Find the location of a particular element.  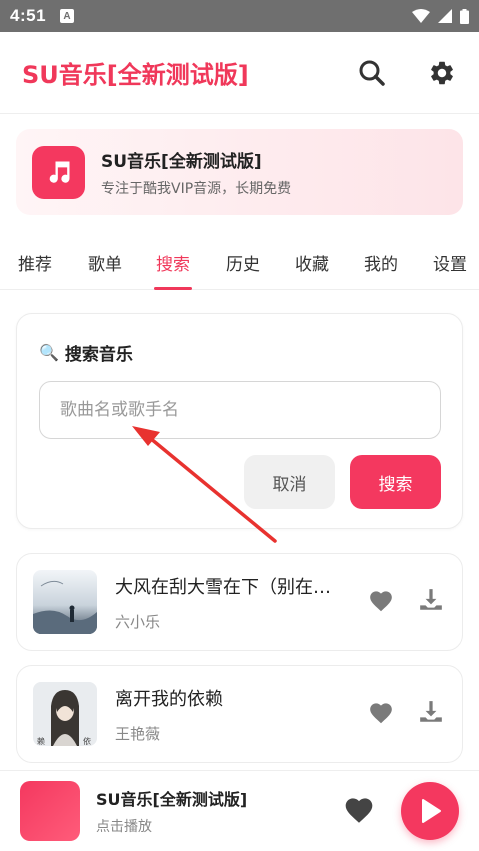

song-title: 离开我的依赖 is located at coordinates (169, 699).